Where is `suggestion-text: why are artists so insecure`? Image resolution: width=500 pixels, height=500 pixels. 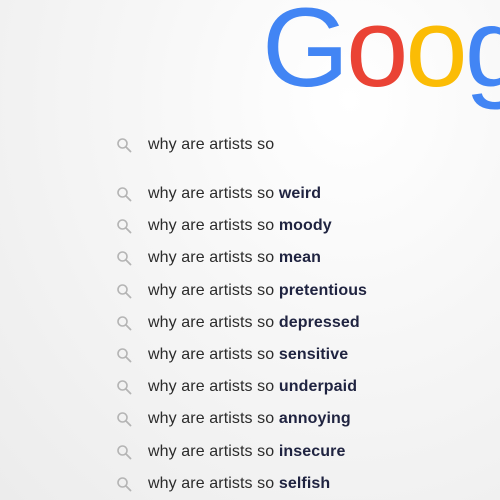 suggestion-text: why are artists so insecure is located at coordinates (246, 452).